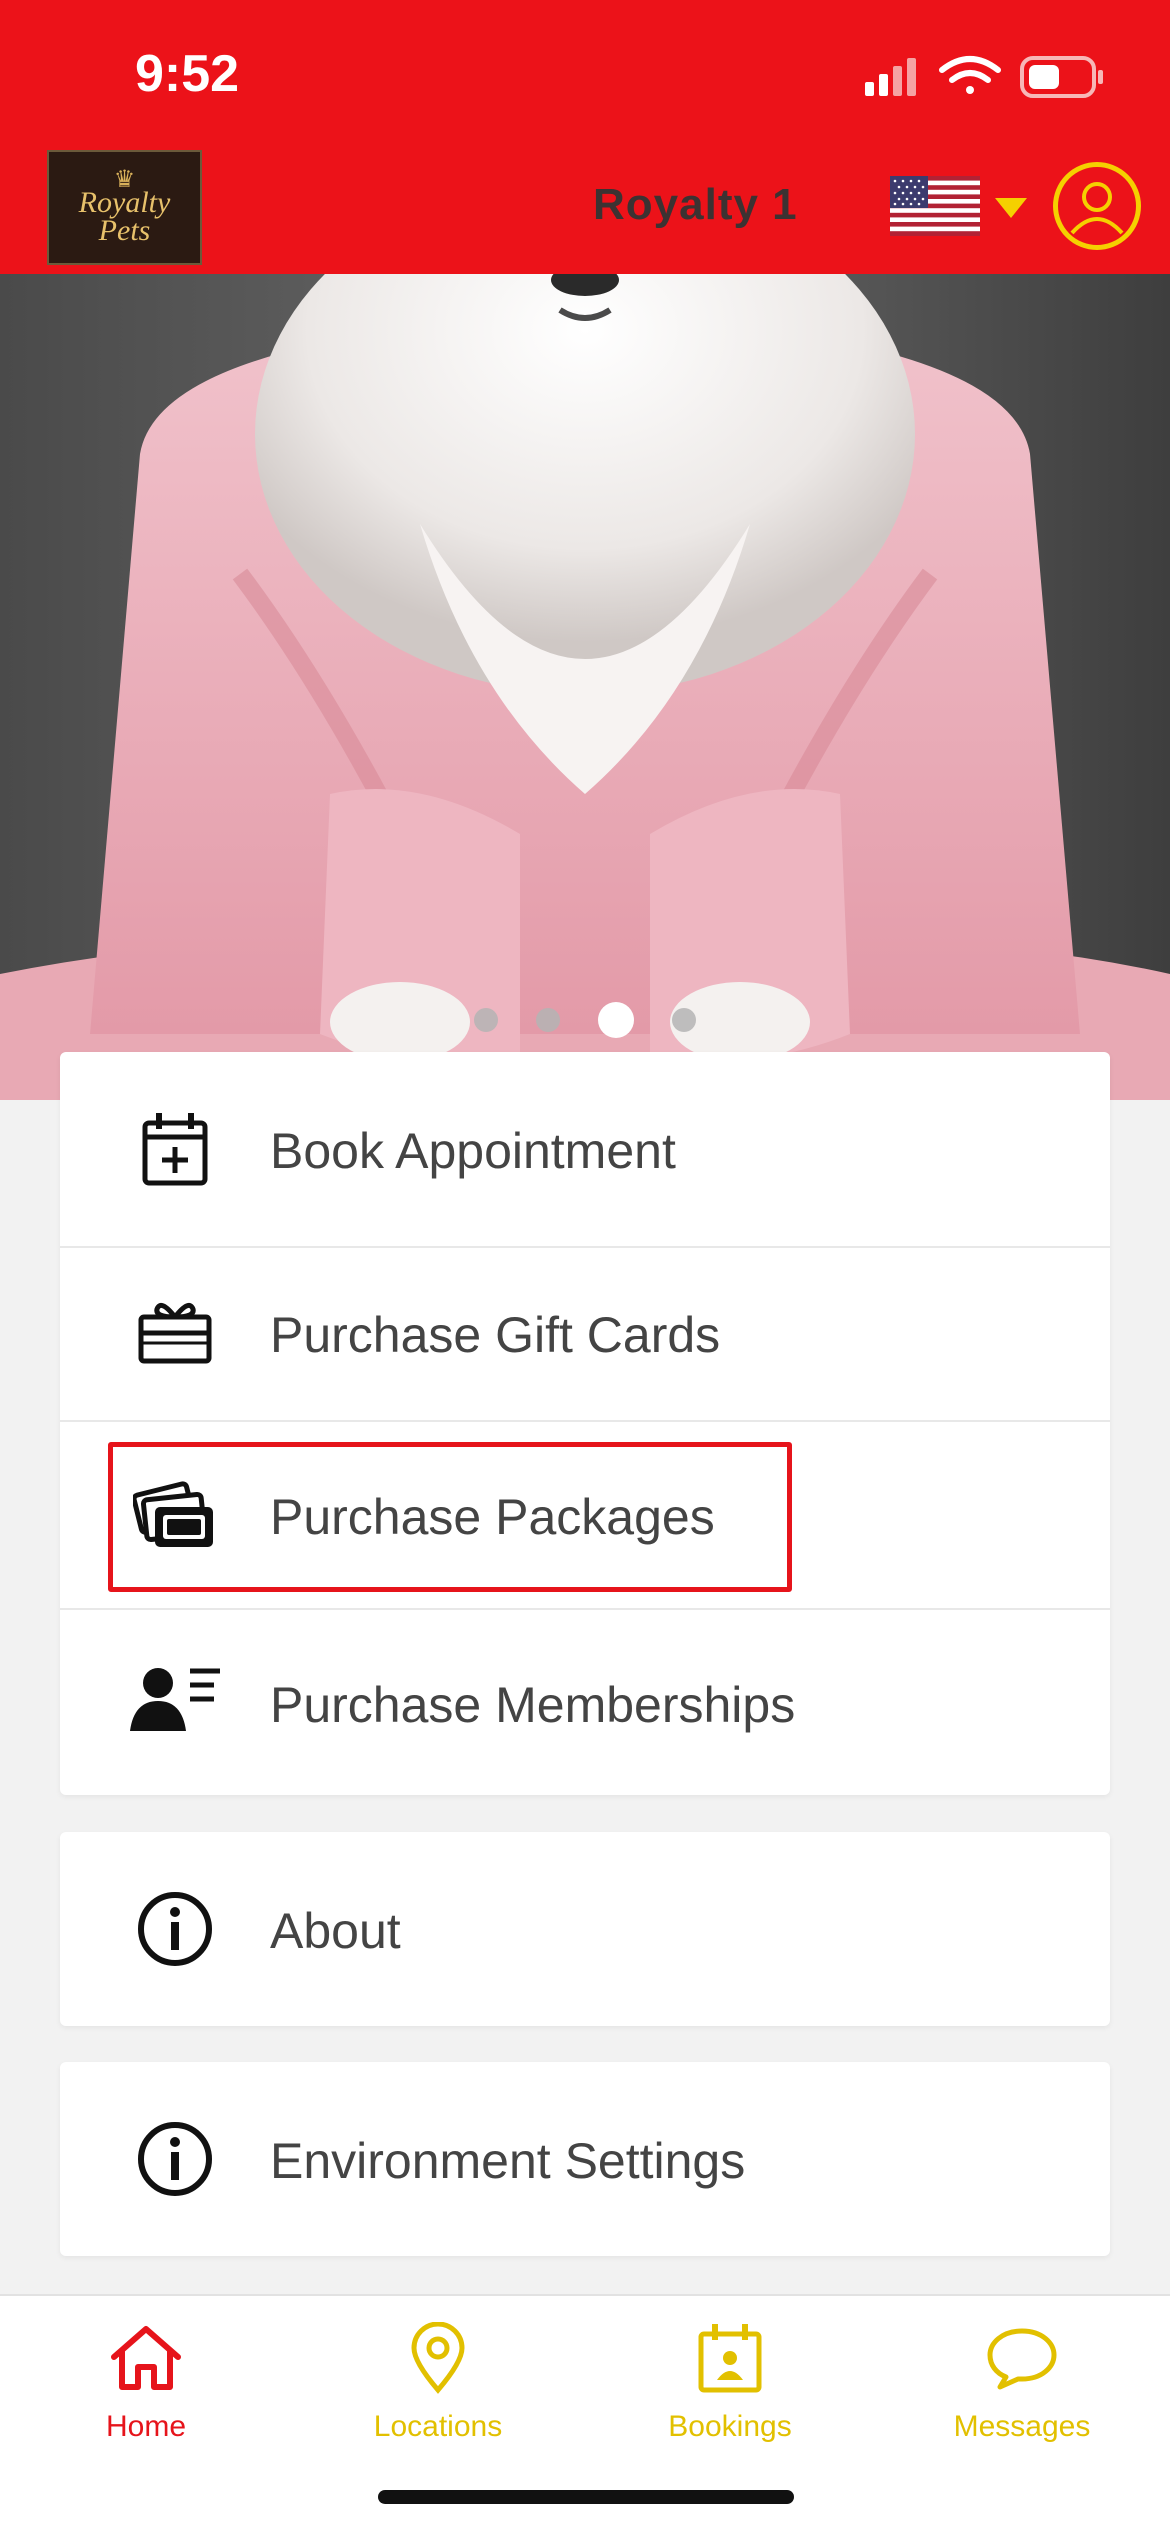 Image resolution: width=1170 pixels, height=2532 pixels. Describe the element at coordinates (176, 1701) in the screenshot. I see `membership-icon` at that location.